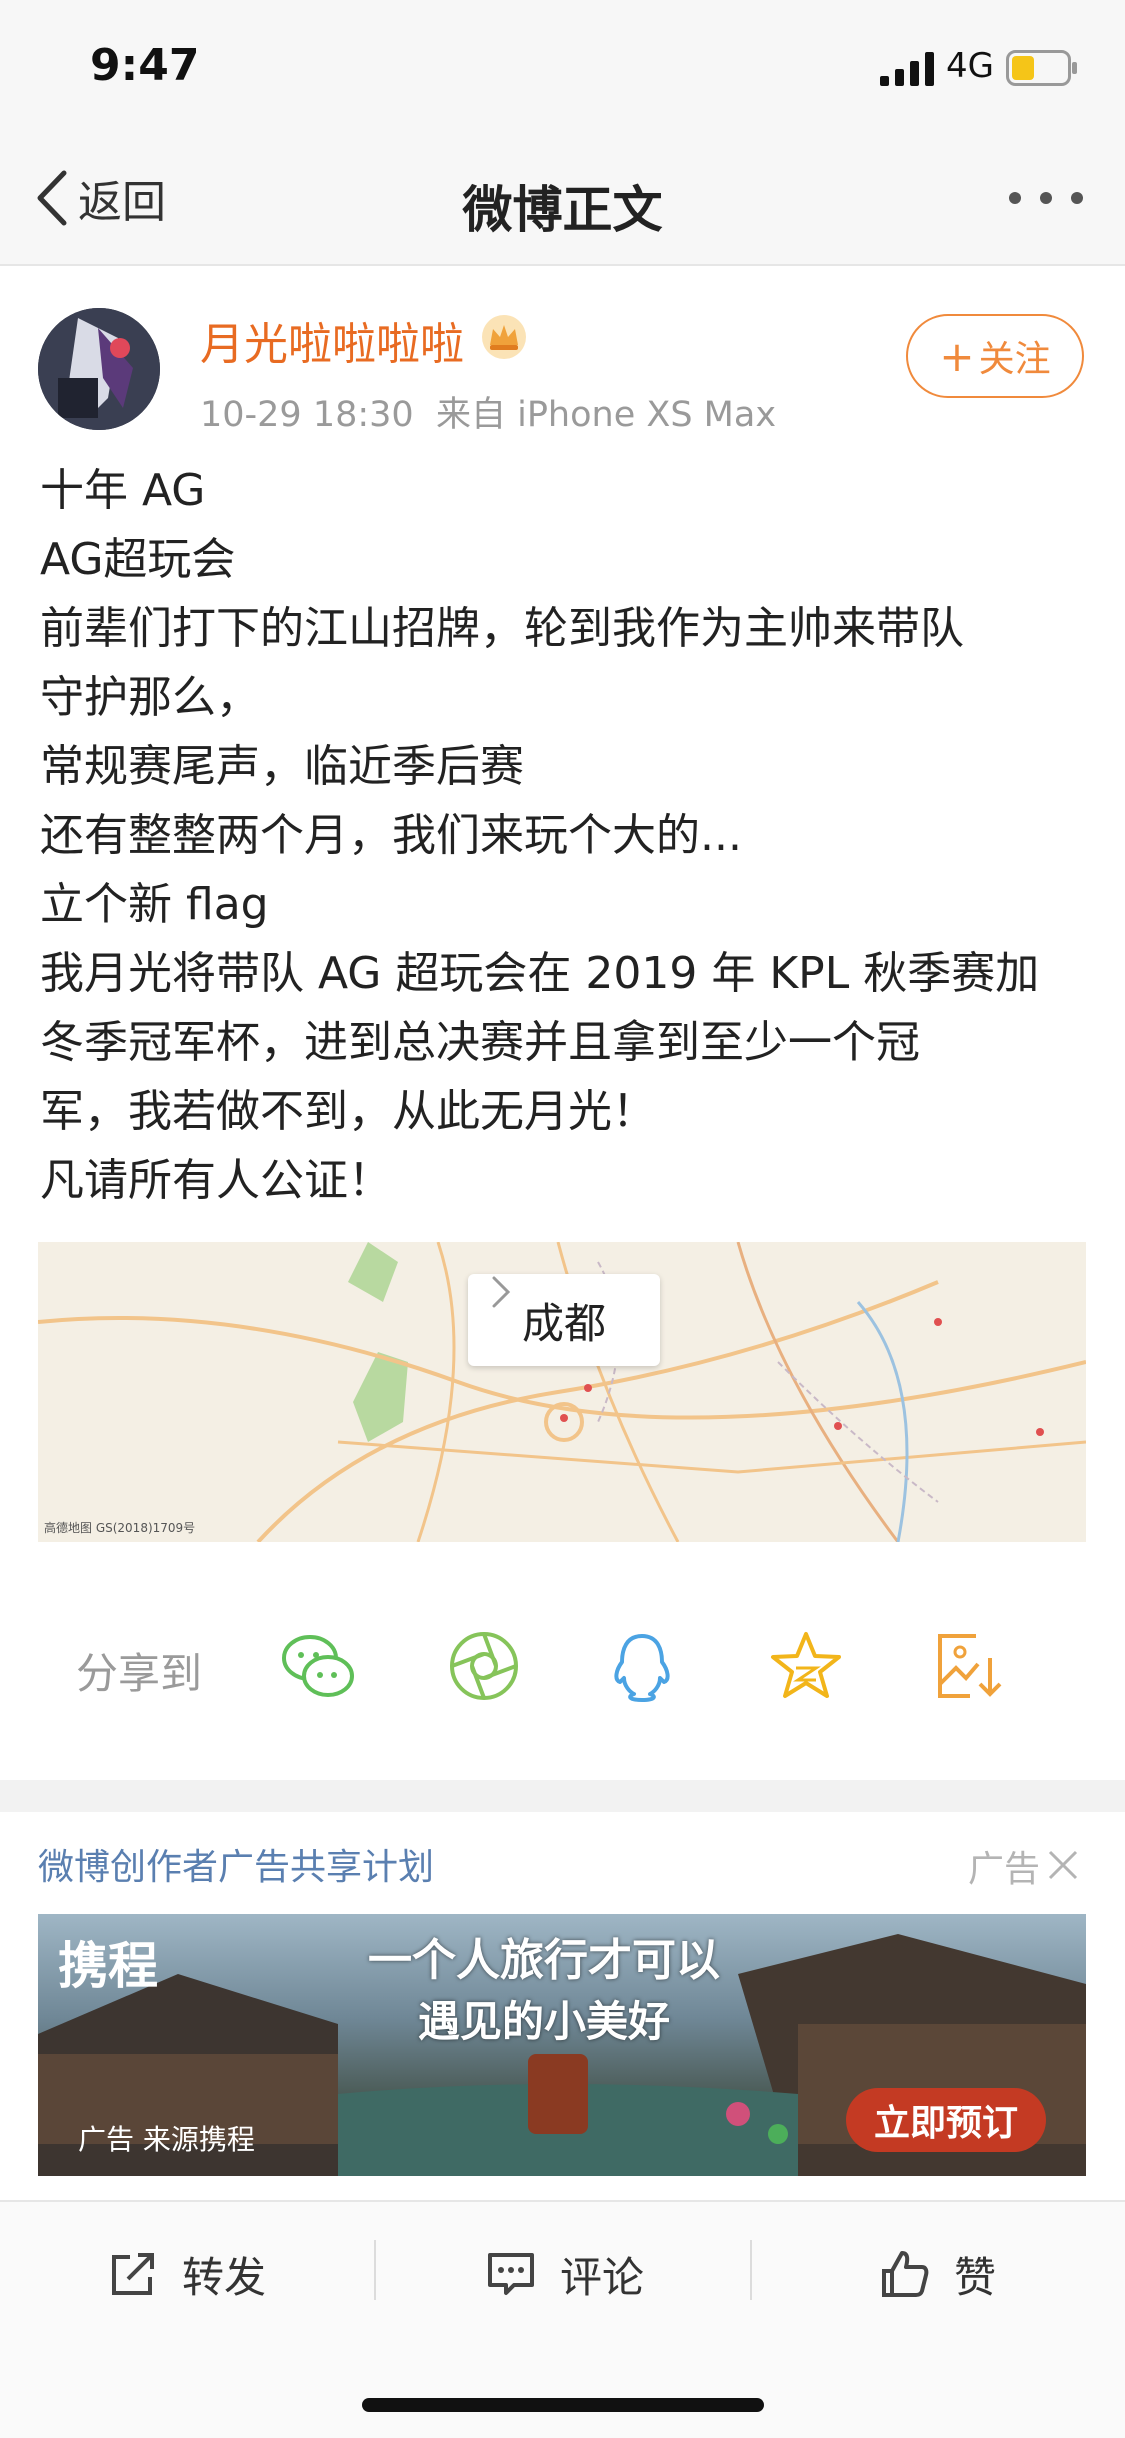 This screenshot has width=1125, height=2438. Describe the element at coordinates (562, 1796) in the screenshot. I see `section-divider` at that location.